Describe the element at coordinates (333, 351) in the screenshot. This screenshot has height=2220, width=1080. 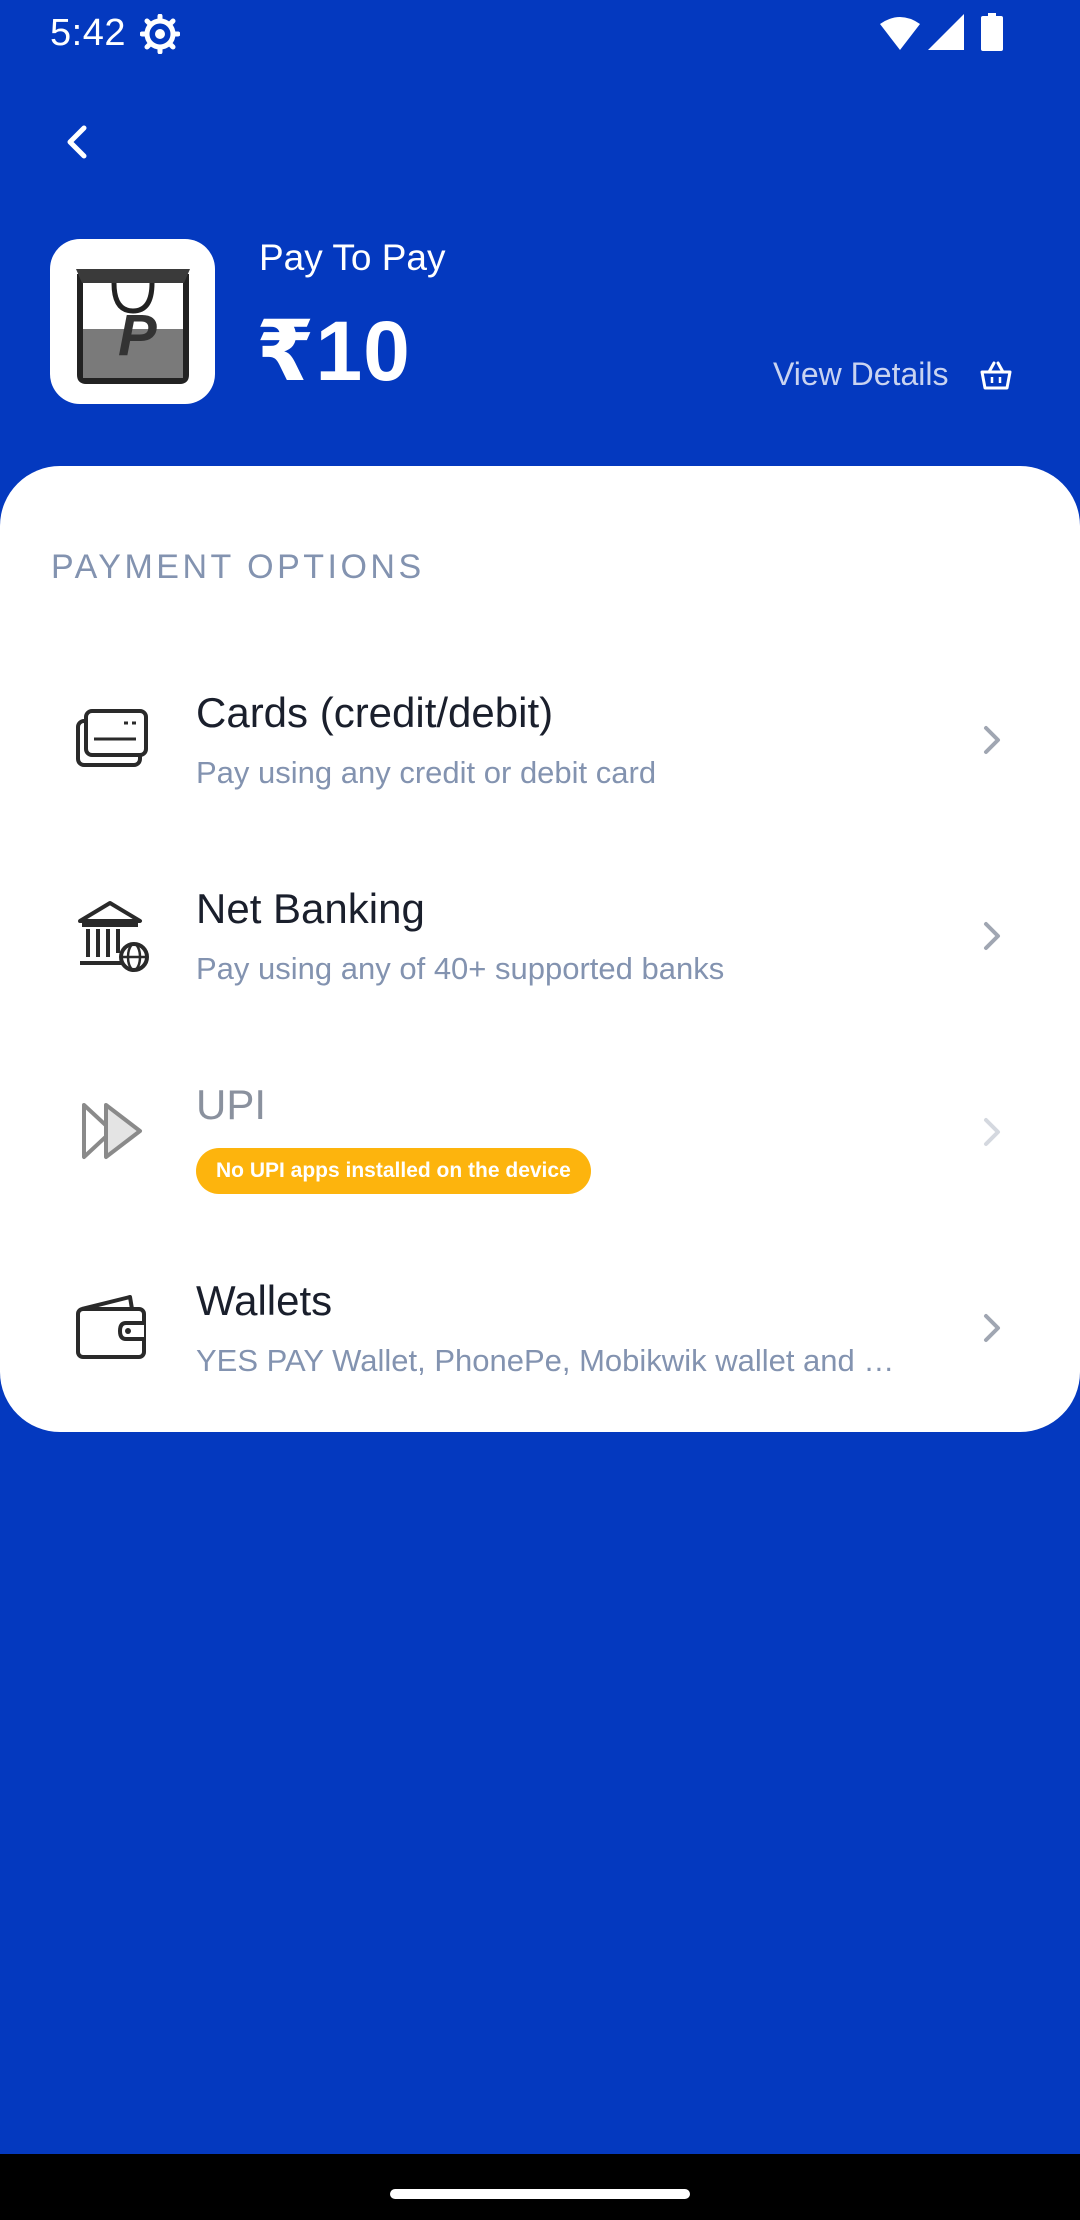
I see `payment-amount: ₹10` at that location.